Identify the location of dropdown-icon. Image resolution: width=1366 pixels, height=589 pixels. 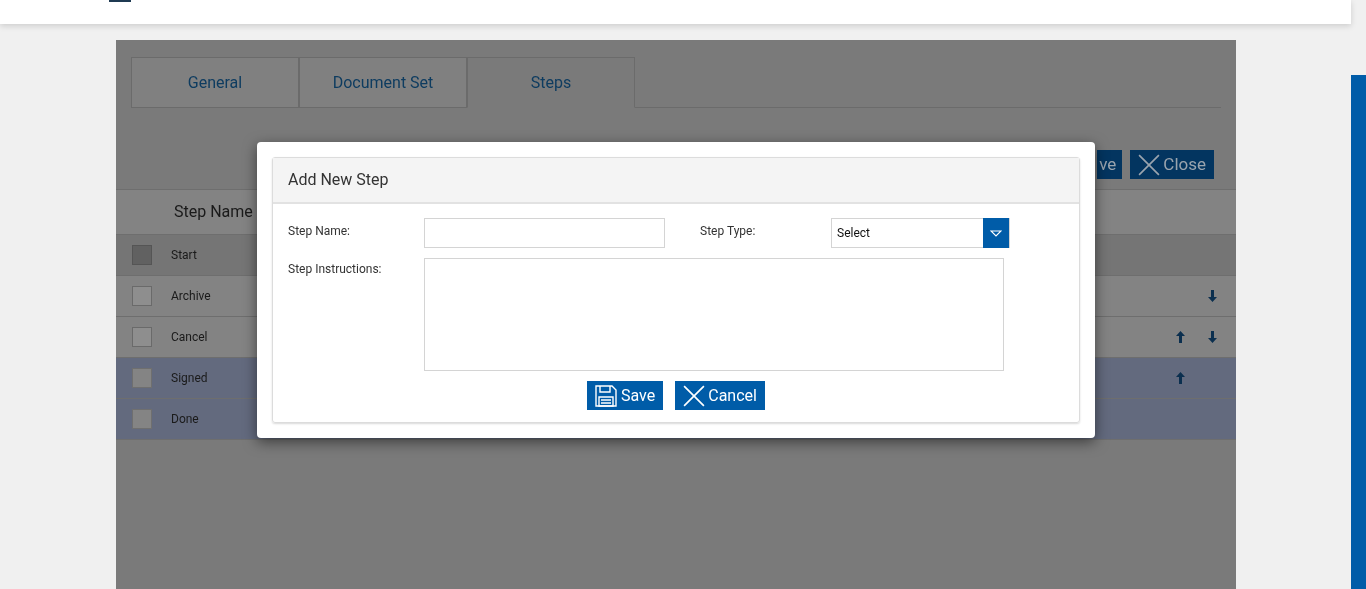
(996, 233).